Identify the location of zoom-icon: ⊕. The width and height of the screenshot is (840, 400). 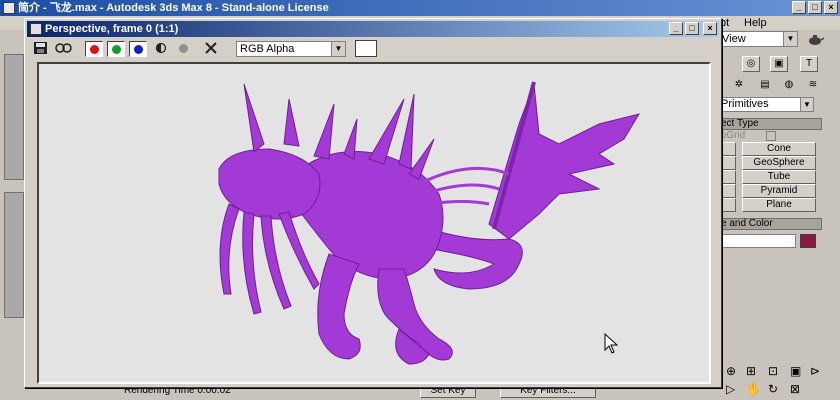
(731, 371).